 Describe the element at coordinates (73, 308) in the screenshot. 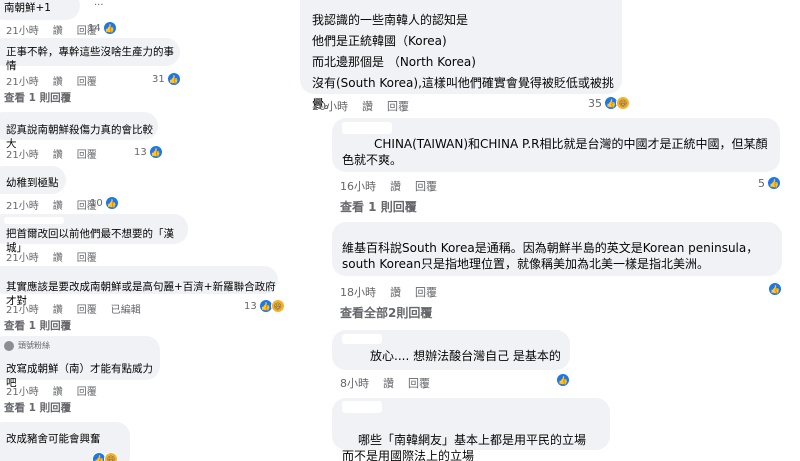

I see `comment-actions: 21小時 讚 回覆 已編輯` at that location.